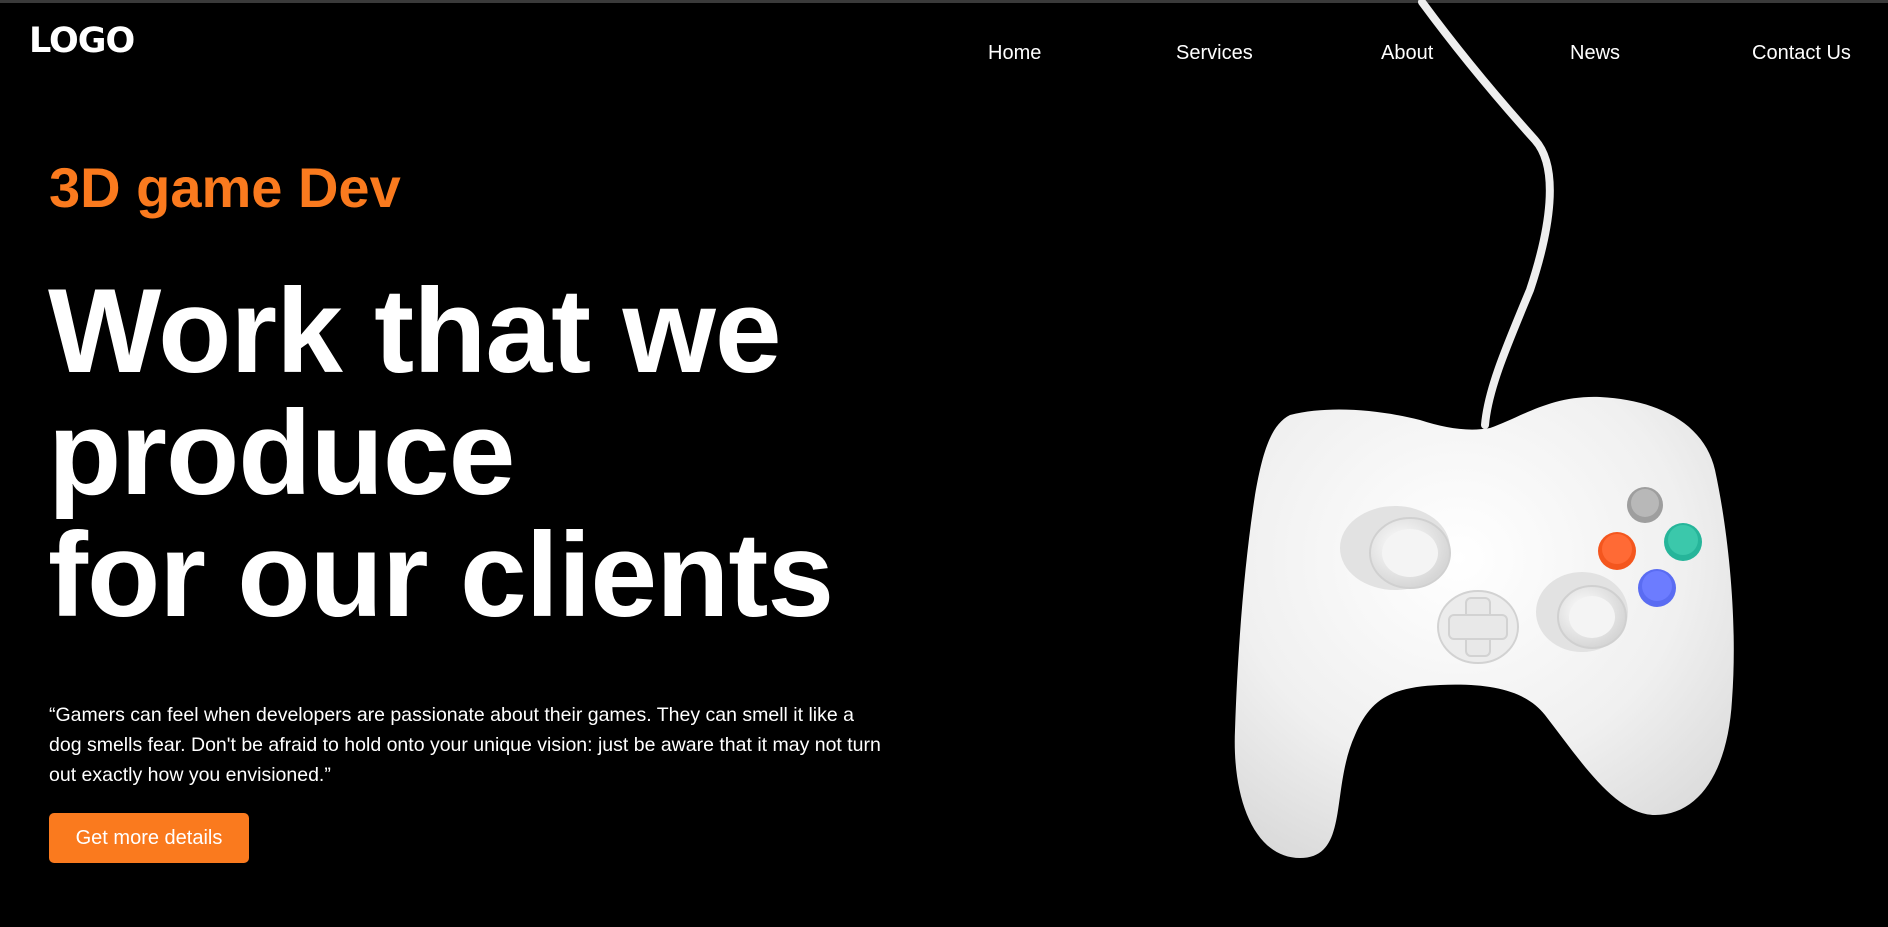 This screenshot has width=1888, height=927. Describe the element at coordinates (1582, 612) in the screenshot. I see `right-analog-stick` at that location.